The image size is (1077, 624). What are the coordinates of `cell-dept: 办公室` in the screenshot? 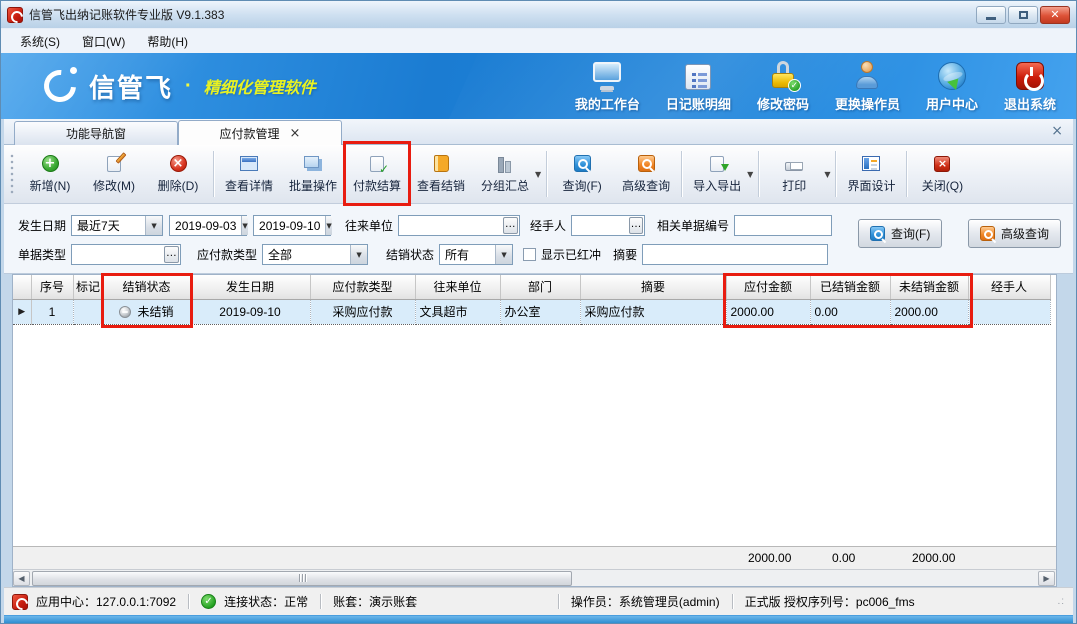 It's located at (540, 311).